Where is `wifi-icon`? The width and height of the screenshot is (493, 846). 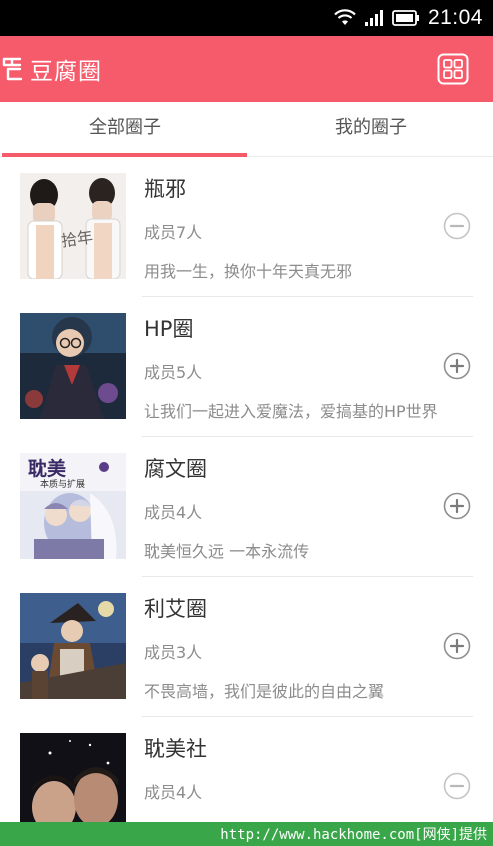
wifi-icon is located at coordinates (345, 17).